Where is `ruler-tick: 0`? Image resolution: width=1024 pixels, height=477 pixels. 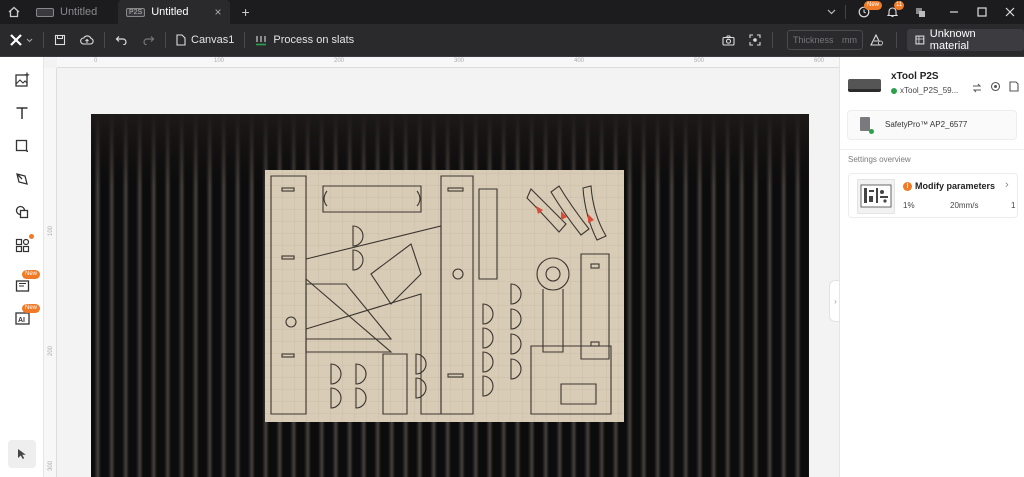 ruler-tick: 0 is located at coordinates (96, 61).